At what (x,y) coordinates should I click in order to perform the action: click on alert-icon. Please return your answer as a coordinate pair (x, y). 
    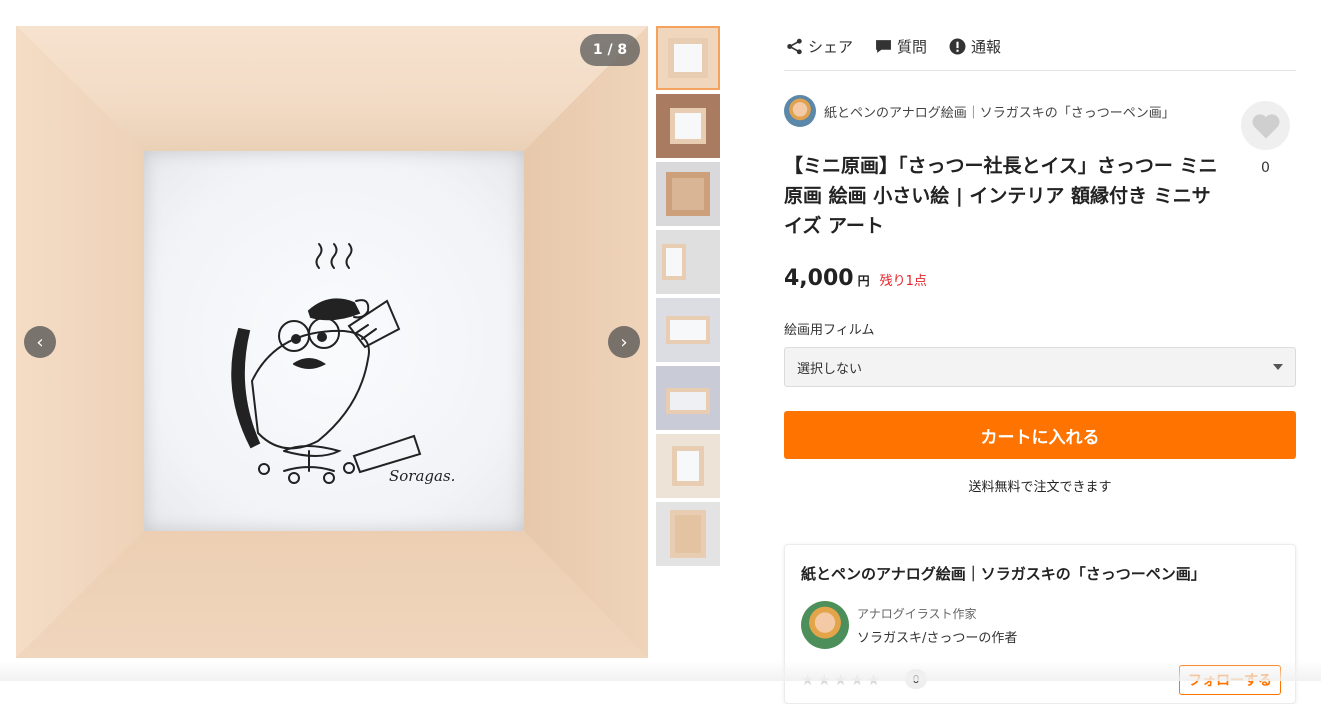
    Looking at the image, I should click on (957, 46).